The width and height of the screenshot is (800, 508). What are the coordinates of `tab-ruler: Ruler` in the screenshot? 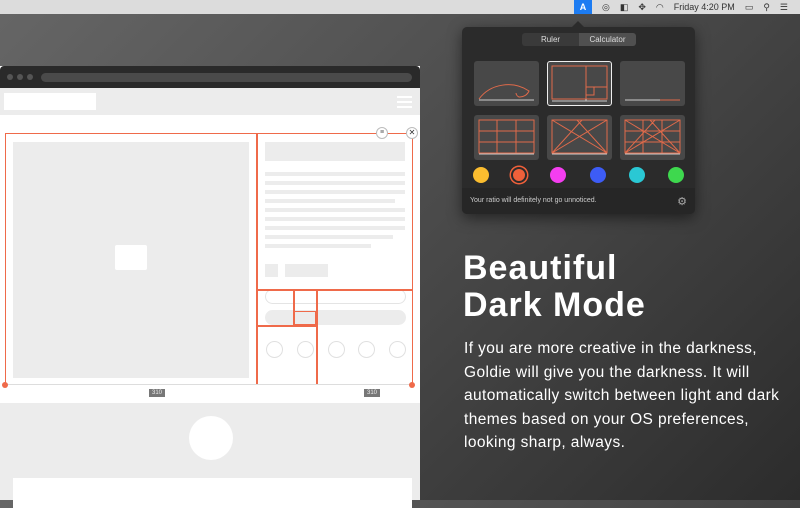 It's located at (550, 39).